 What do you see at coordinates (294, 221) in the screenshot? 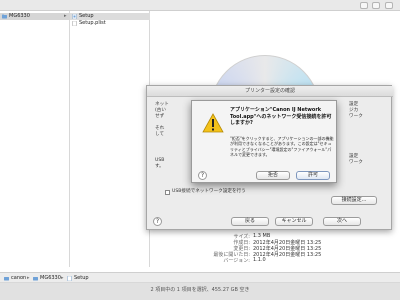
I see `cancel-button: キャンセル` at bounding box center [294, 221].